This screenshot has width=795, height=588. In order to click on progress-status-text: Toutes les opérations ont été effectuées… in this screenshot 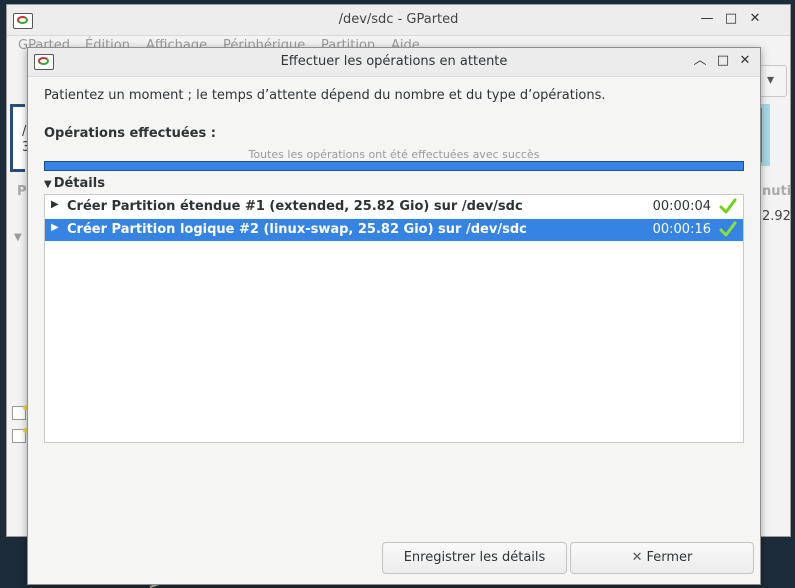, I will do `click(394, 154)`.